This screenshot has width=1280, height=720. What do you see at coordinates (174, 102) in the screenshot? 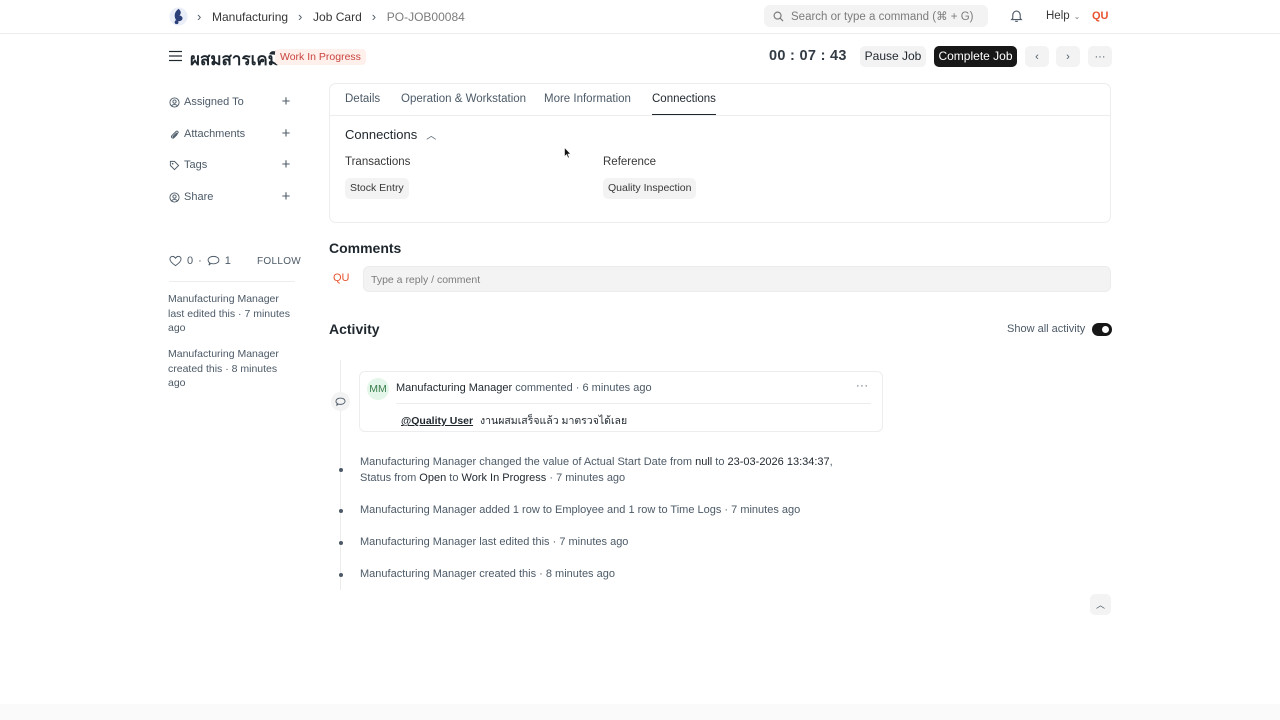
I see `assign-user-icon` at bounding box center [174, 102].